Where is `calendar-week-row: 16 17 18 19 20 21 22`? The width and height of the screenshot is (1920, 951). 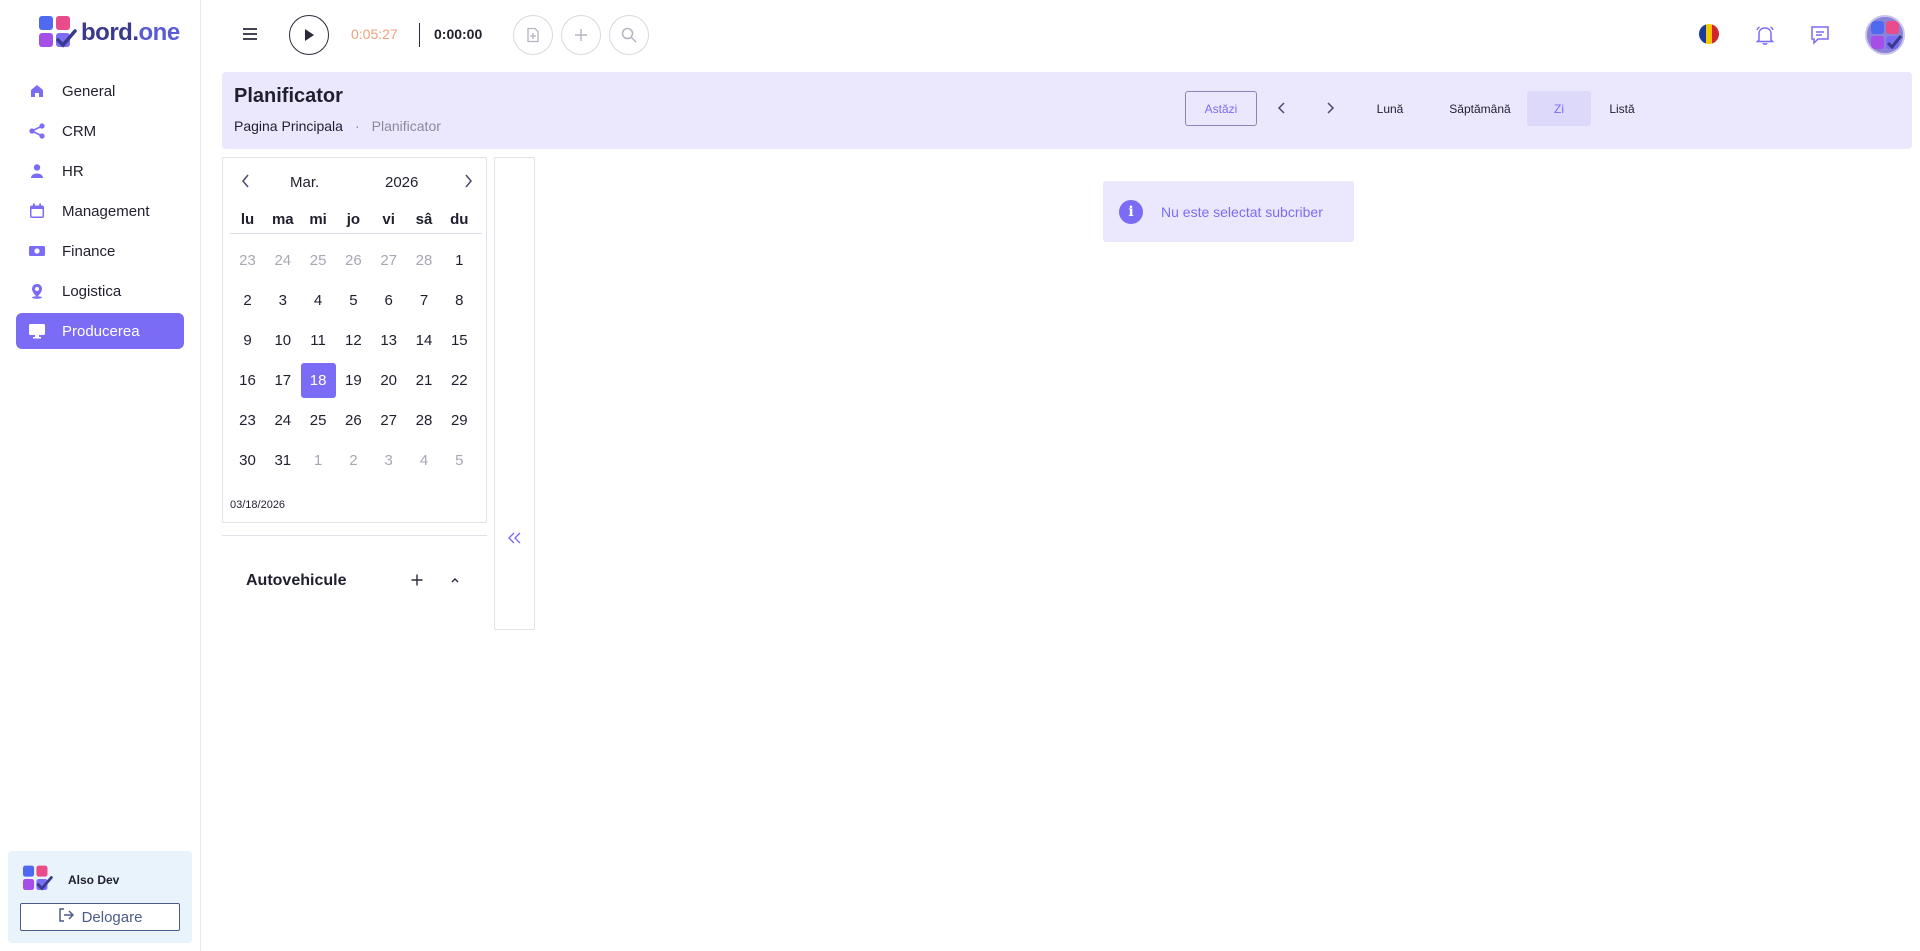 calendar-week-row: 16 17 18 19 20 21 22 is located at coordinates (356, 380).